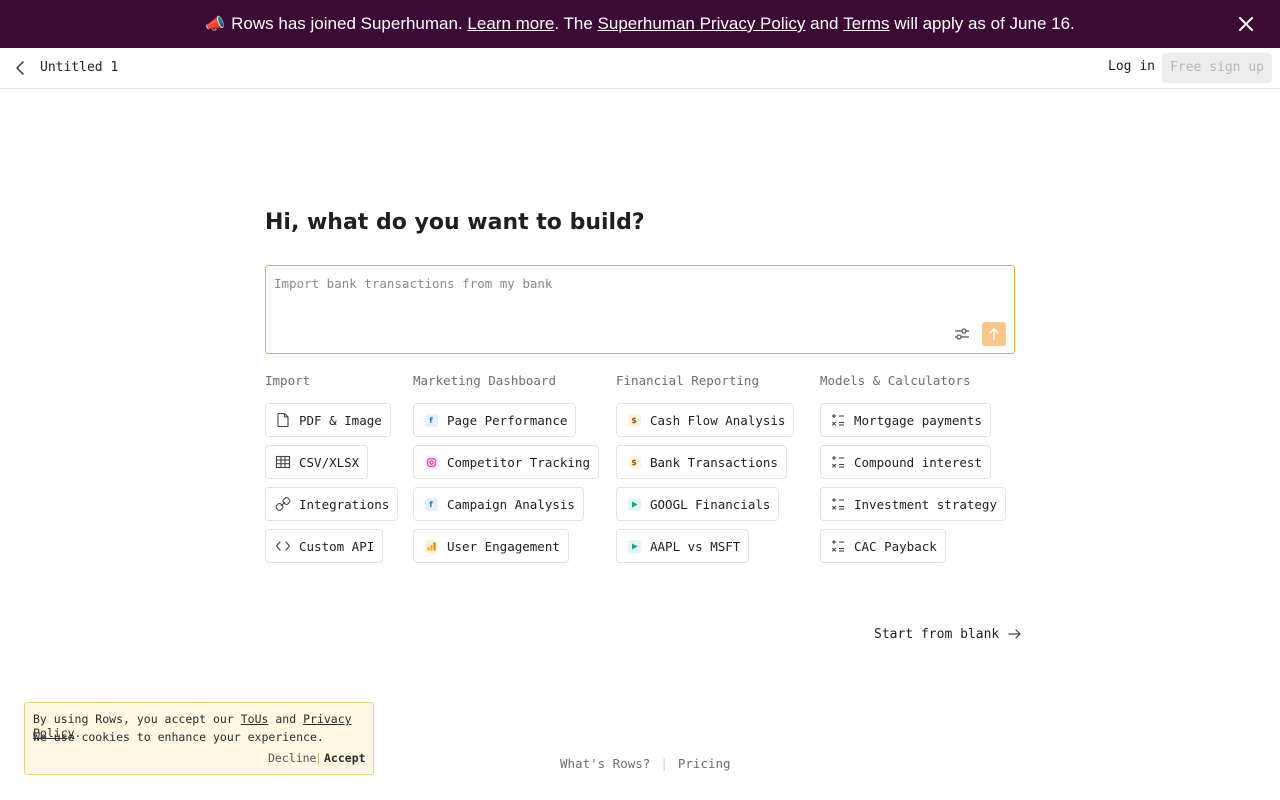 This screenshot has width=1280, height=800. What do you see at coordinates (431, 462) in the screenshot?
I see `instagram-icon` at bounding box center [431, 462].